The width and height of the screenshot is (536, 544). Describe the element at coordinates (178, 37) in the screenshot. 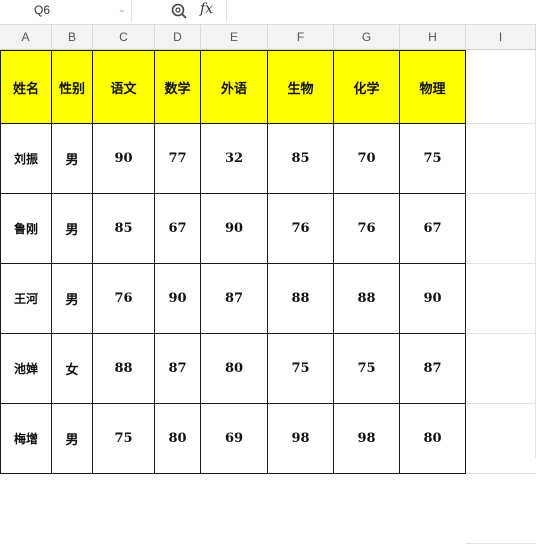

I see `column-header-d: D` at that location.